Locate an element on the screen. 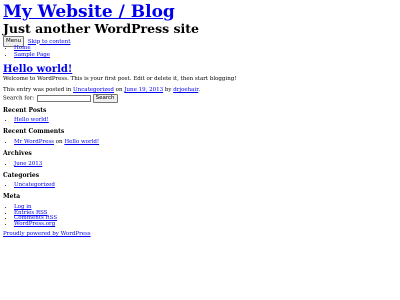  archive-item: June 2013 is located at coordinates (28, 164).